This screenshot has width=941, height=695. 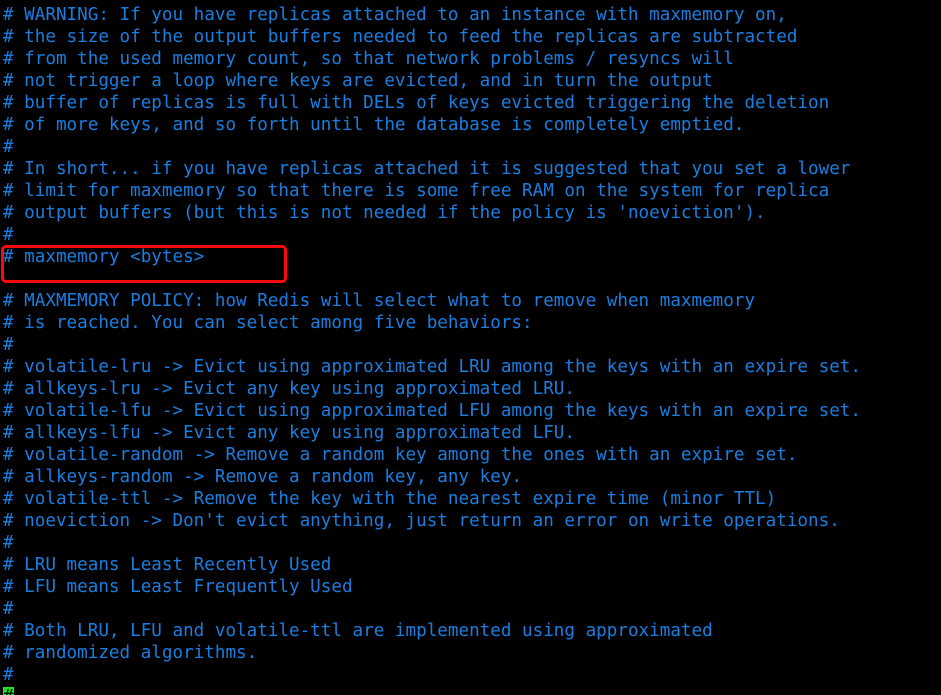 I want to click on text-line: # LRU means Least Recently Used, so click(x=167, y=565).